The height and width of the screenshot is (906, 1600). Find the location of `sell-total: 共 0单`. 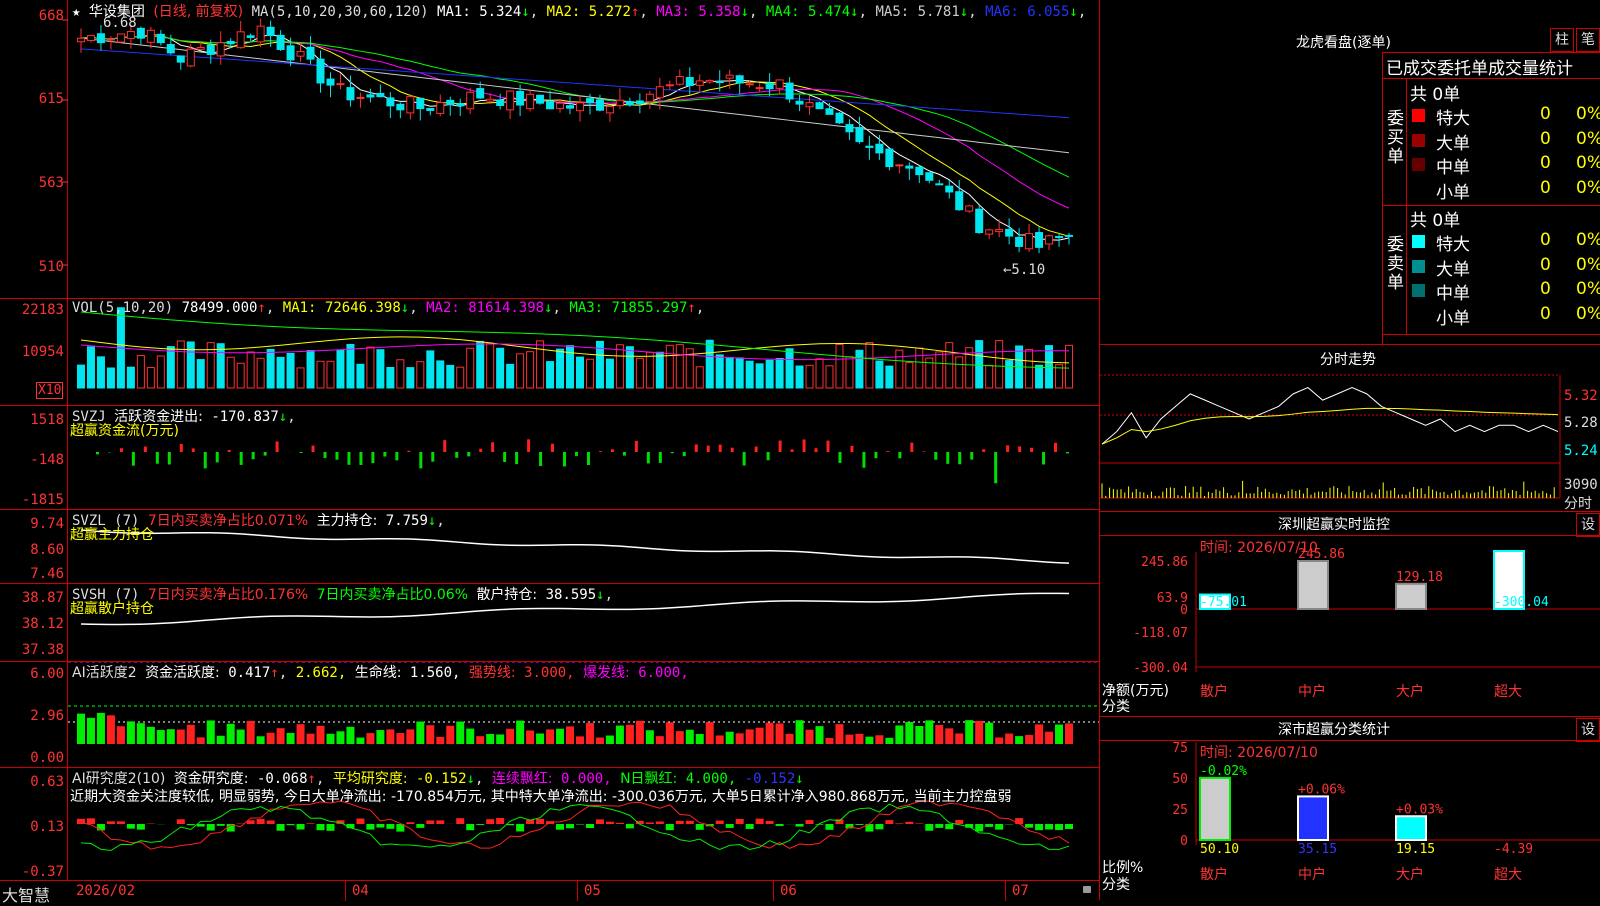

sell-total: 共 0单 is located at coordinates (1435, 218).